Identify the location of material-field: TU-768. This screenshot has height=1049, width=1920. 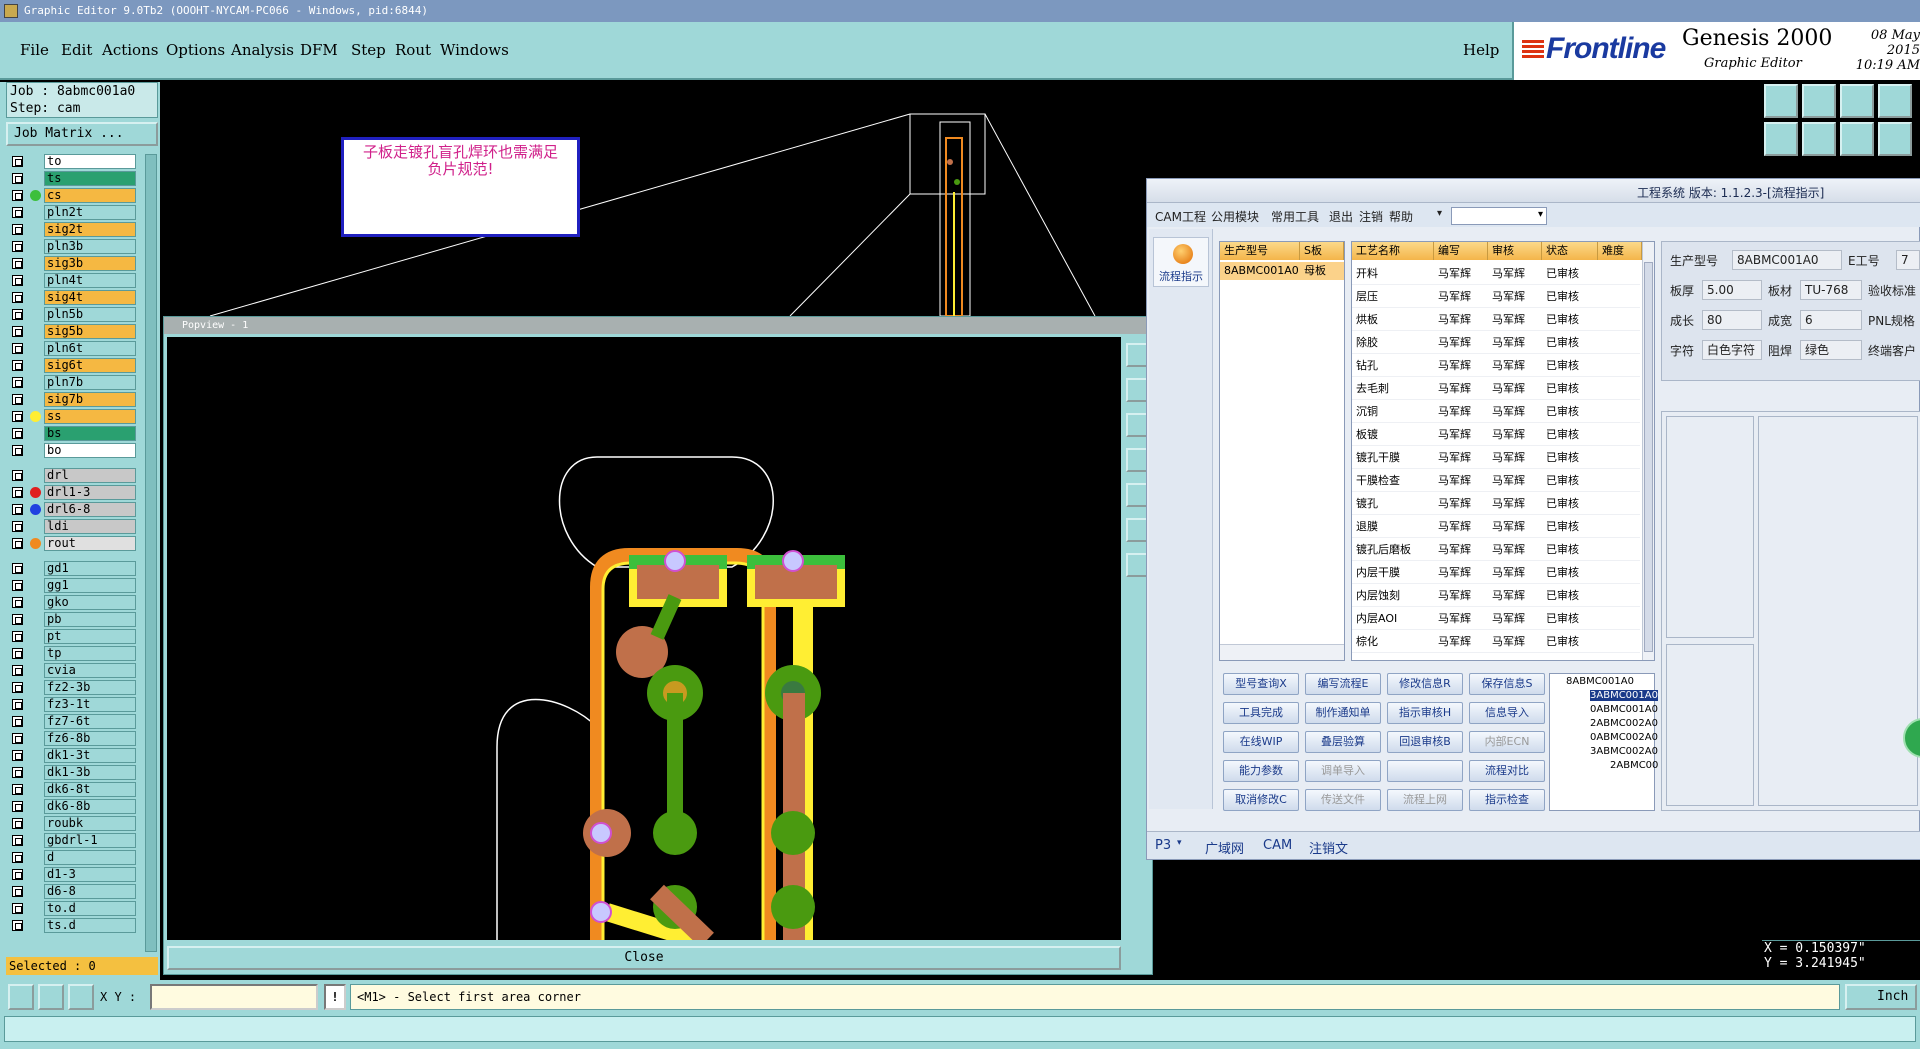
(1831, 290).